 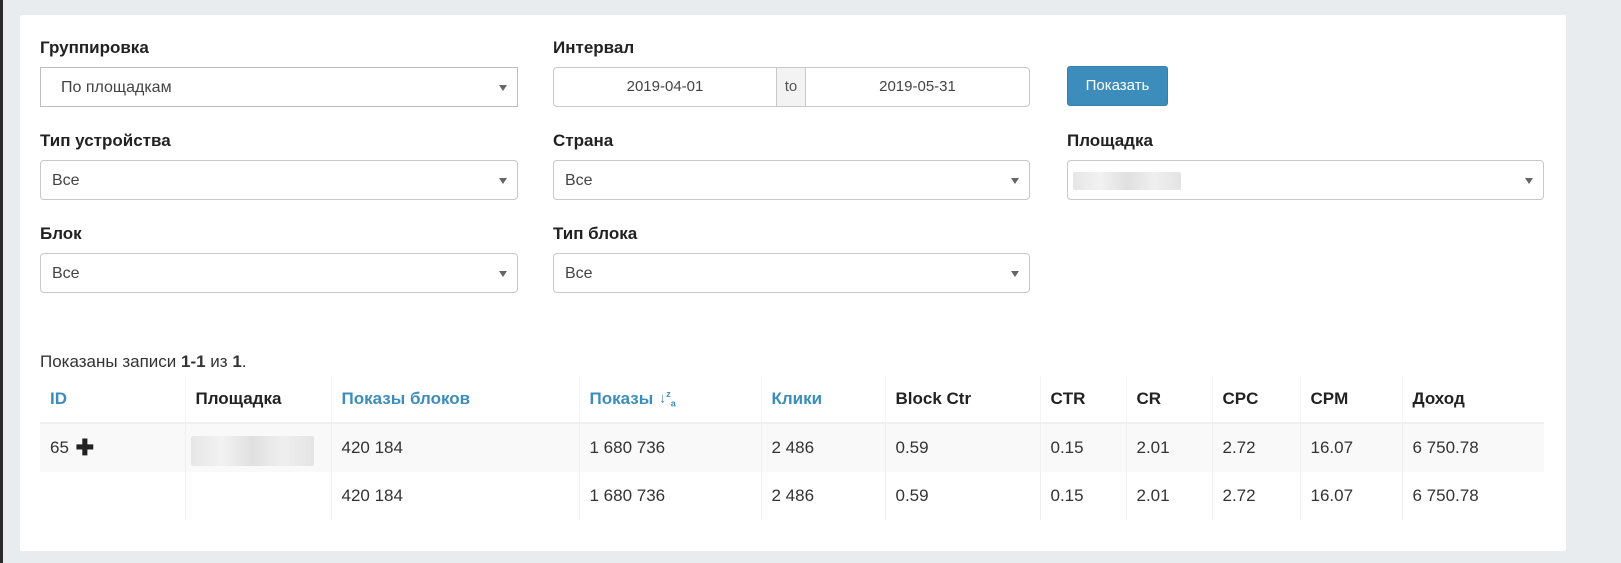 I want to click on sort-desc-icon: ↓za, so click(x=667, y=398).